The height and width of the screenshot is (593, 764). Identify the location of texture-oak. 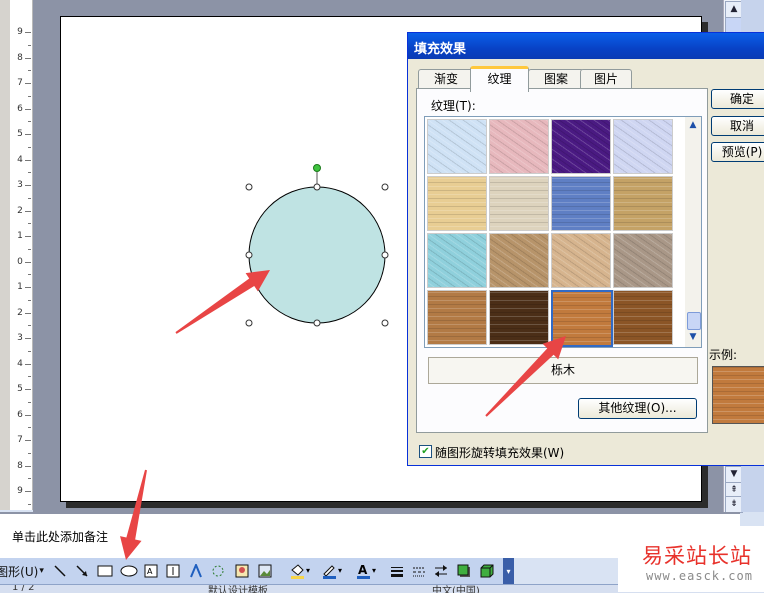
(582, 318).